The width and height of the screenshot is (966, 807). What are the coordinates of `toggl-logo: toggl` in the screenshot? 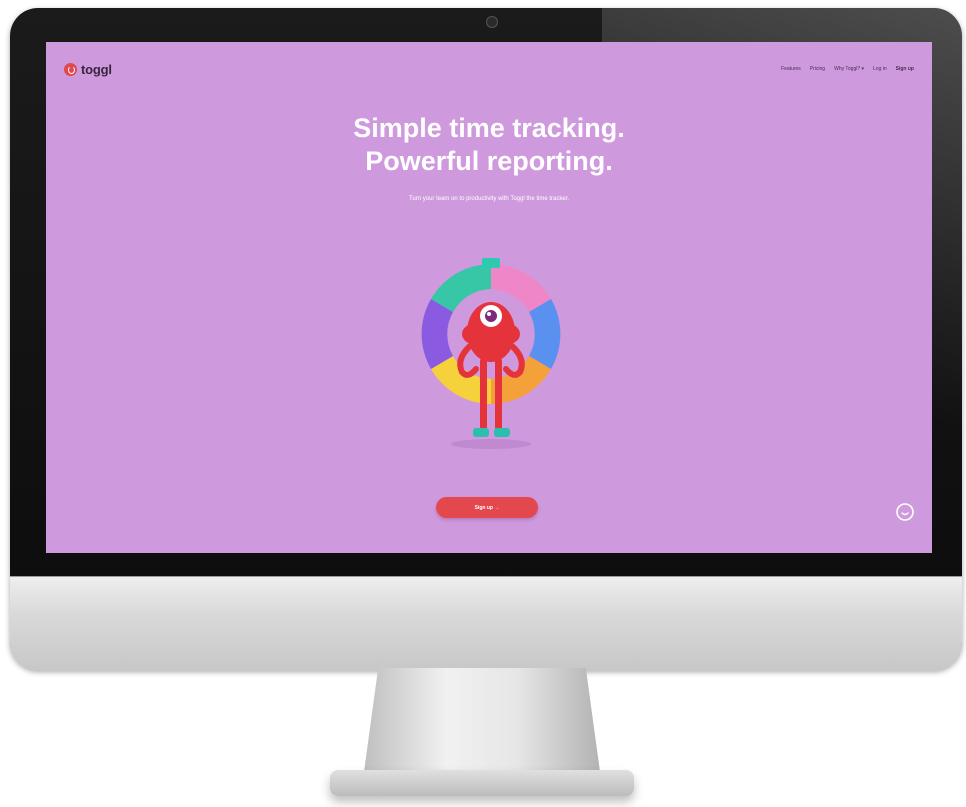 It's located at (88, 69).